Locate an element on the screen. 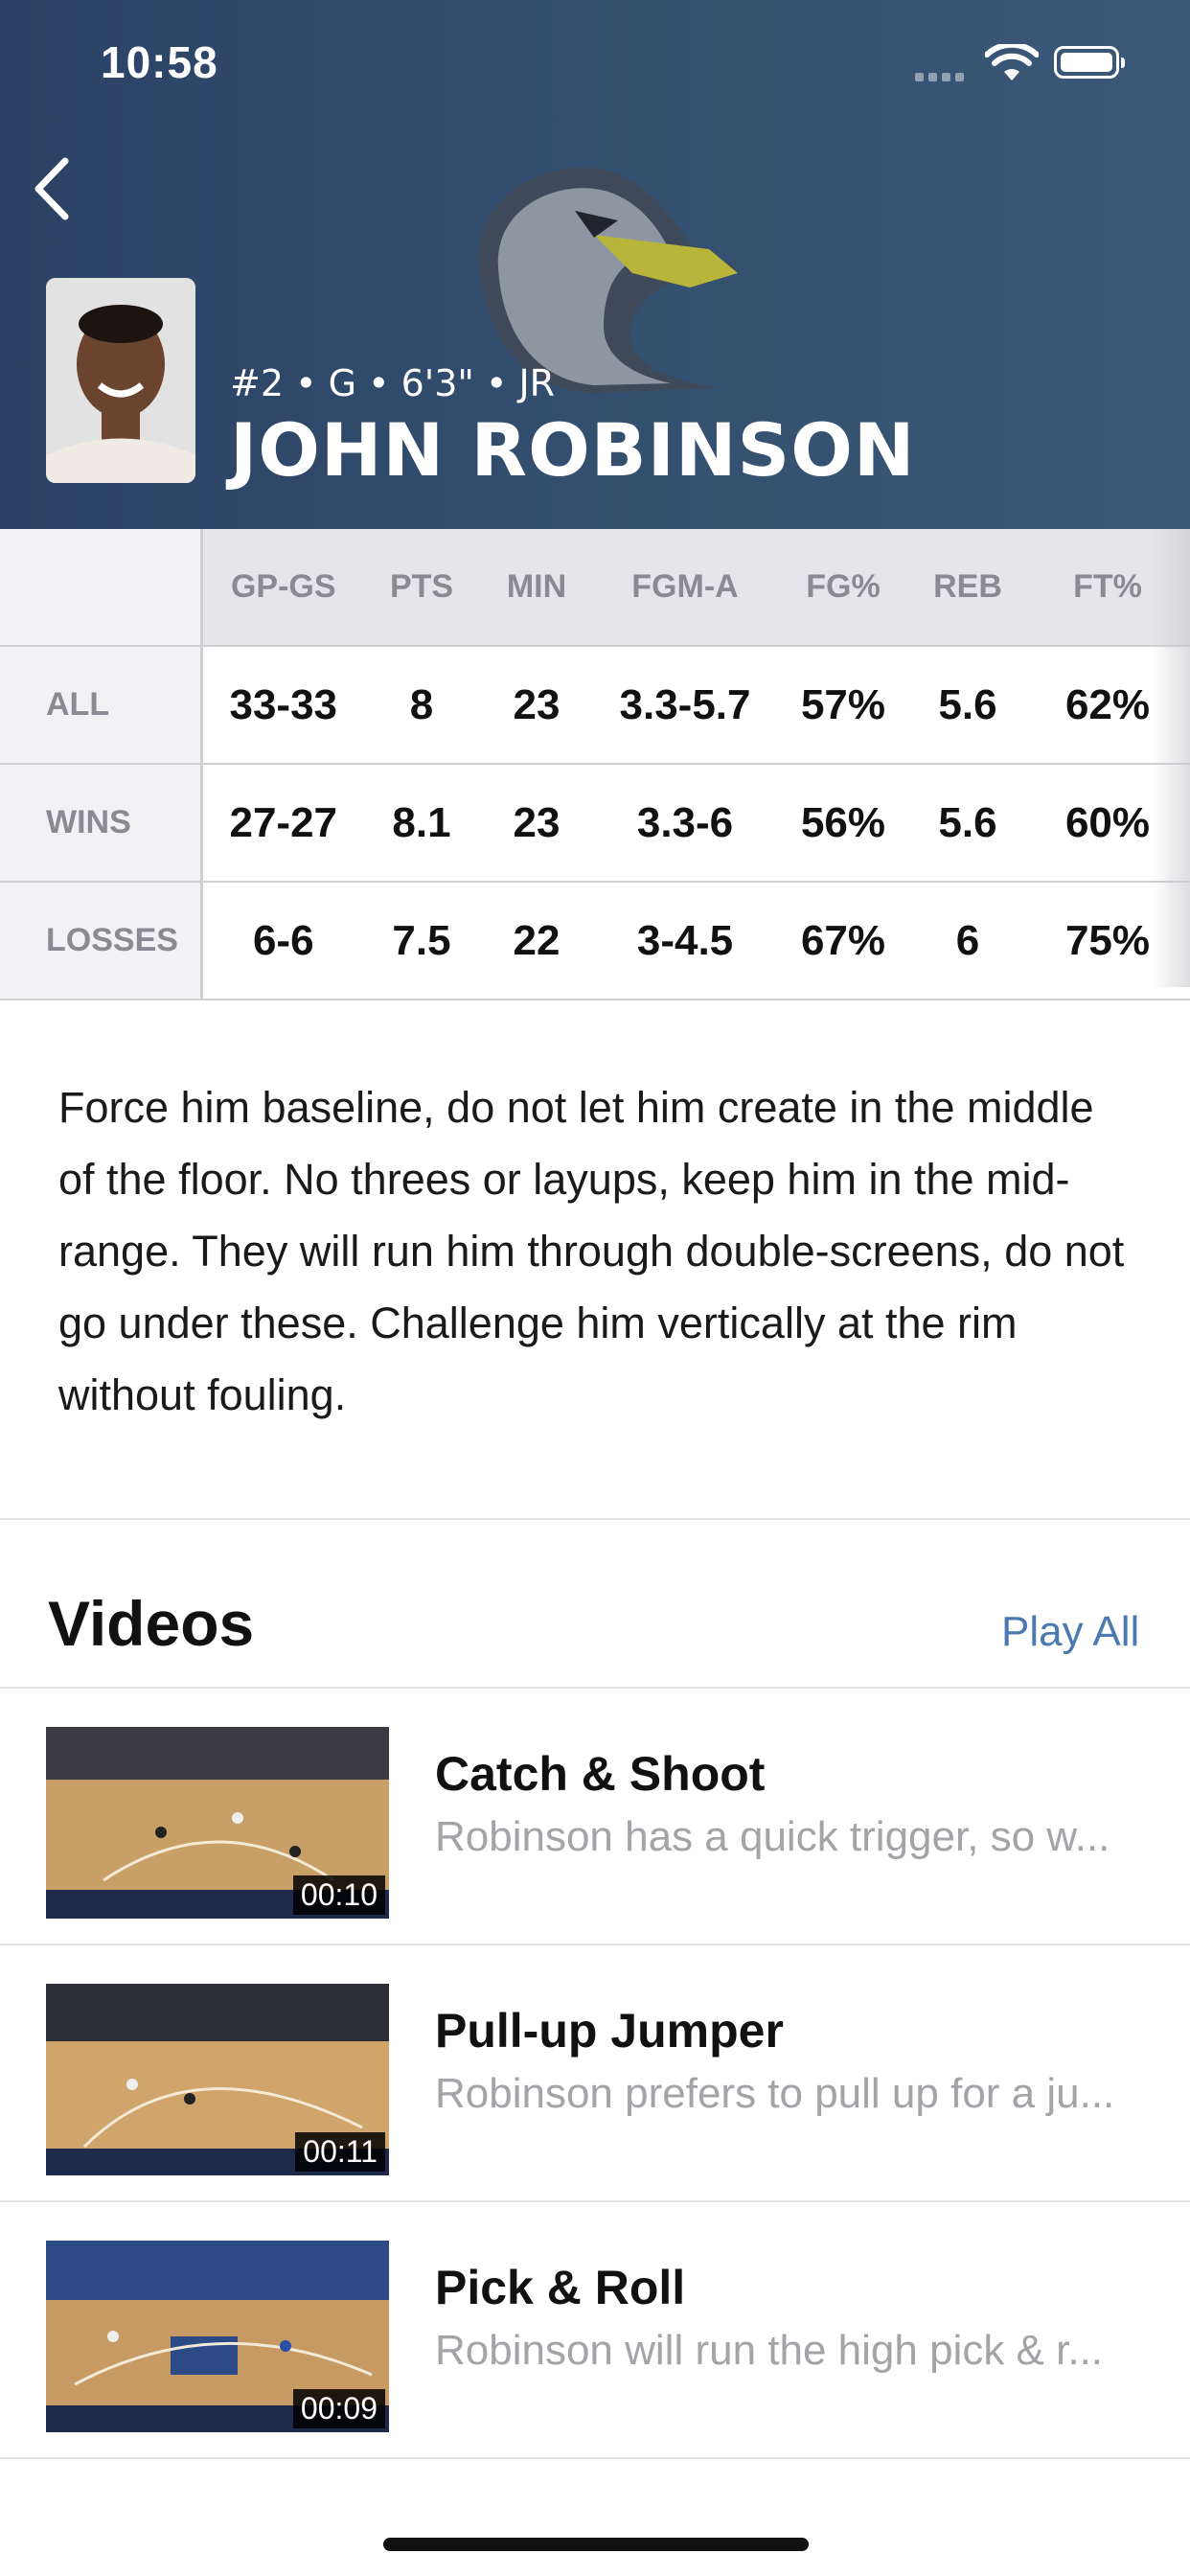 Image resolution: width=1190 pixels, height=2576 pixels. stats-column-header: GP-GS is located at coordinates (282, 588).